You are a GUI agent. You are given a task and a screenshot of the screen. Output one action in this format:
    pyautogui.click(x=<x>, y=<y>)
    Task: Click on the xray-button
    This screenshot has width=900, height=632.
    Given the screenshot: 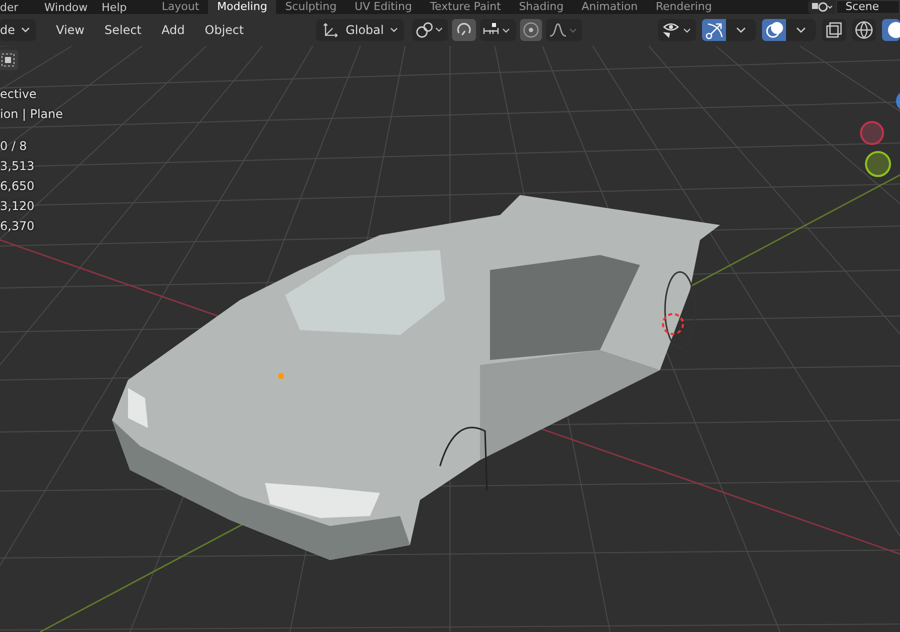 What is the action you would take?
    pyautogui.click(x=834, y=30)
    